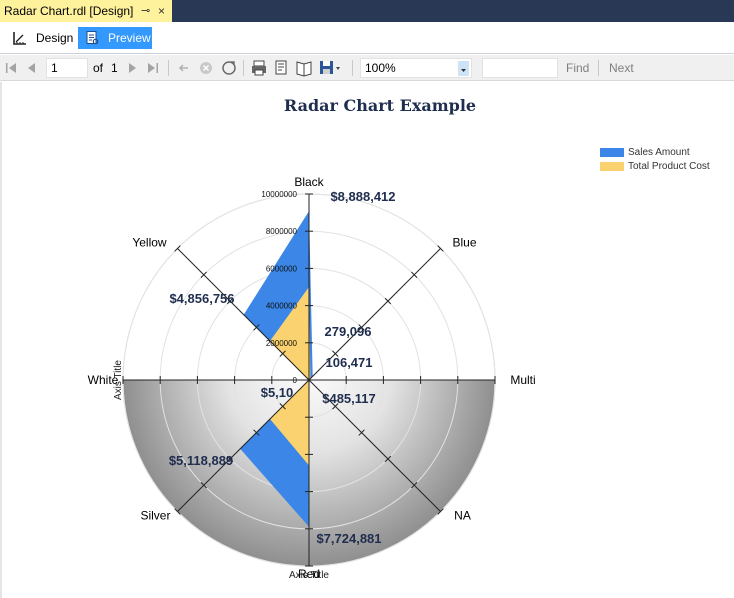 This screenshot has width=734, height=598. Describe the element at coordinates (465, 242) in the screenshot. I see `category-label-blue: Blue` at that location.